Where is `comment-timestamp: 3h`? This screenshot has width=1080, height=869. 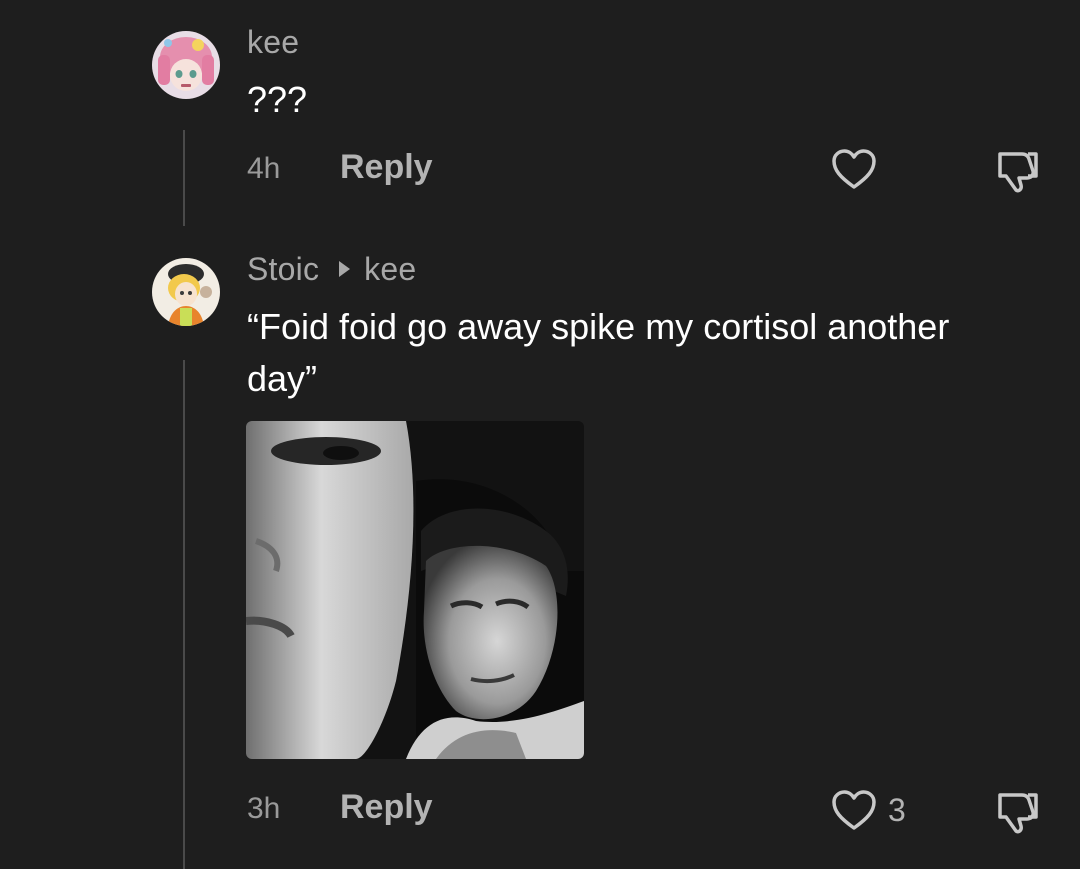
comment-timestamp: 3h is located at coordinates (264, 808).